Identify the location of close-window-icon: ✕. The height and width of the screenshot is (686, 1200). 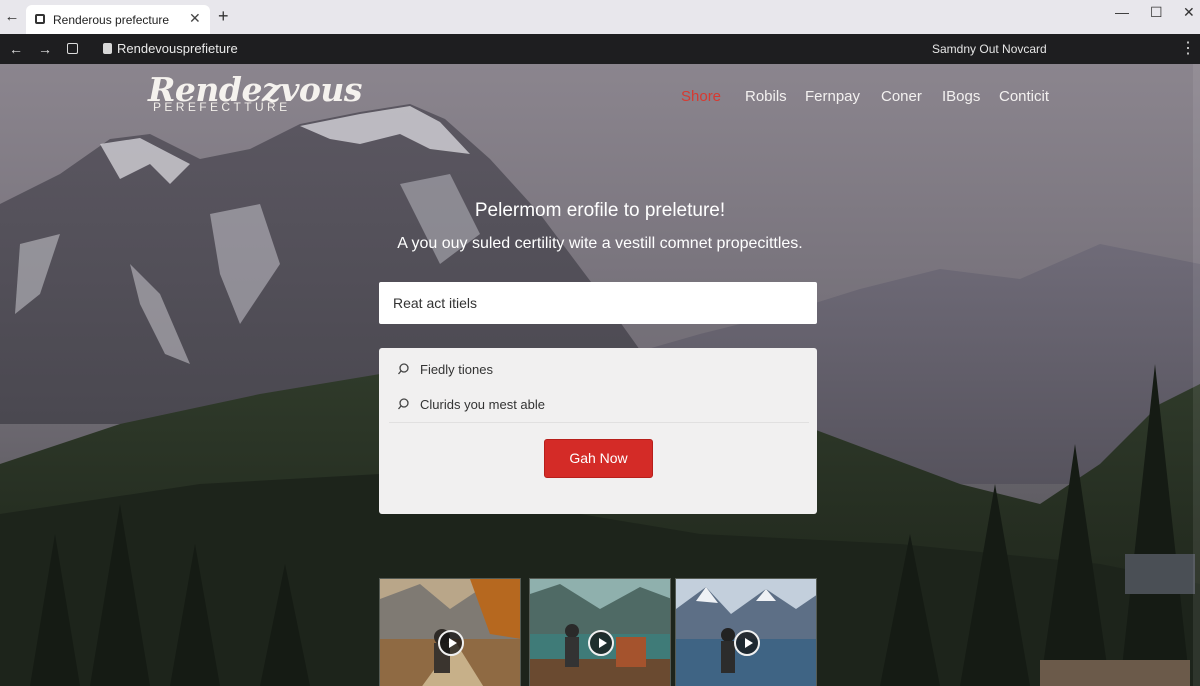
(1189, 12).